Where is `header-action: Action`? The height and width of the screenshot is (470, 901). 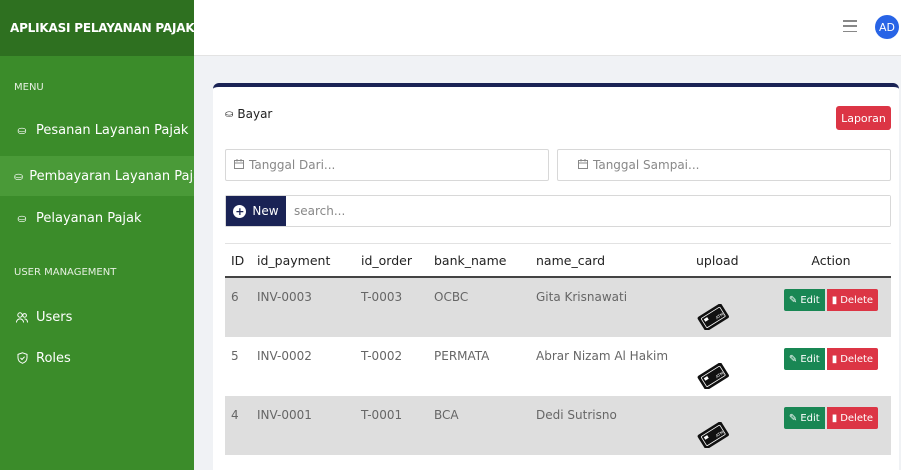
header-action: Action is located at coordinates (831, 260).